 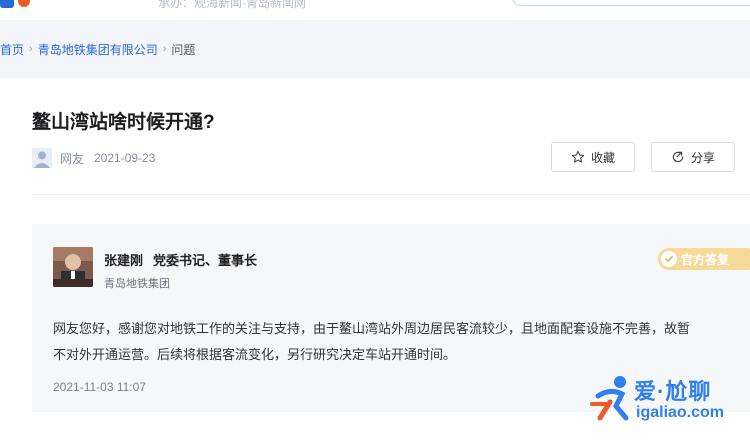 What do you see at coordinates (602, 157) in the screenshot?
I see `favorite-label: 收藏` at bounding box center [602, 157].